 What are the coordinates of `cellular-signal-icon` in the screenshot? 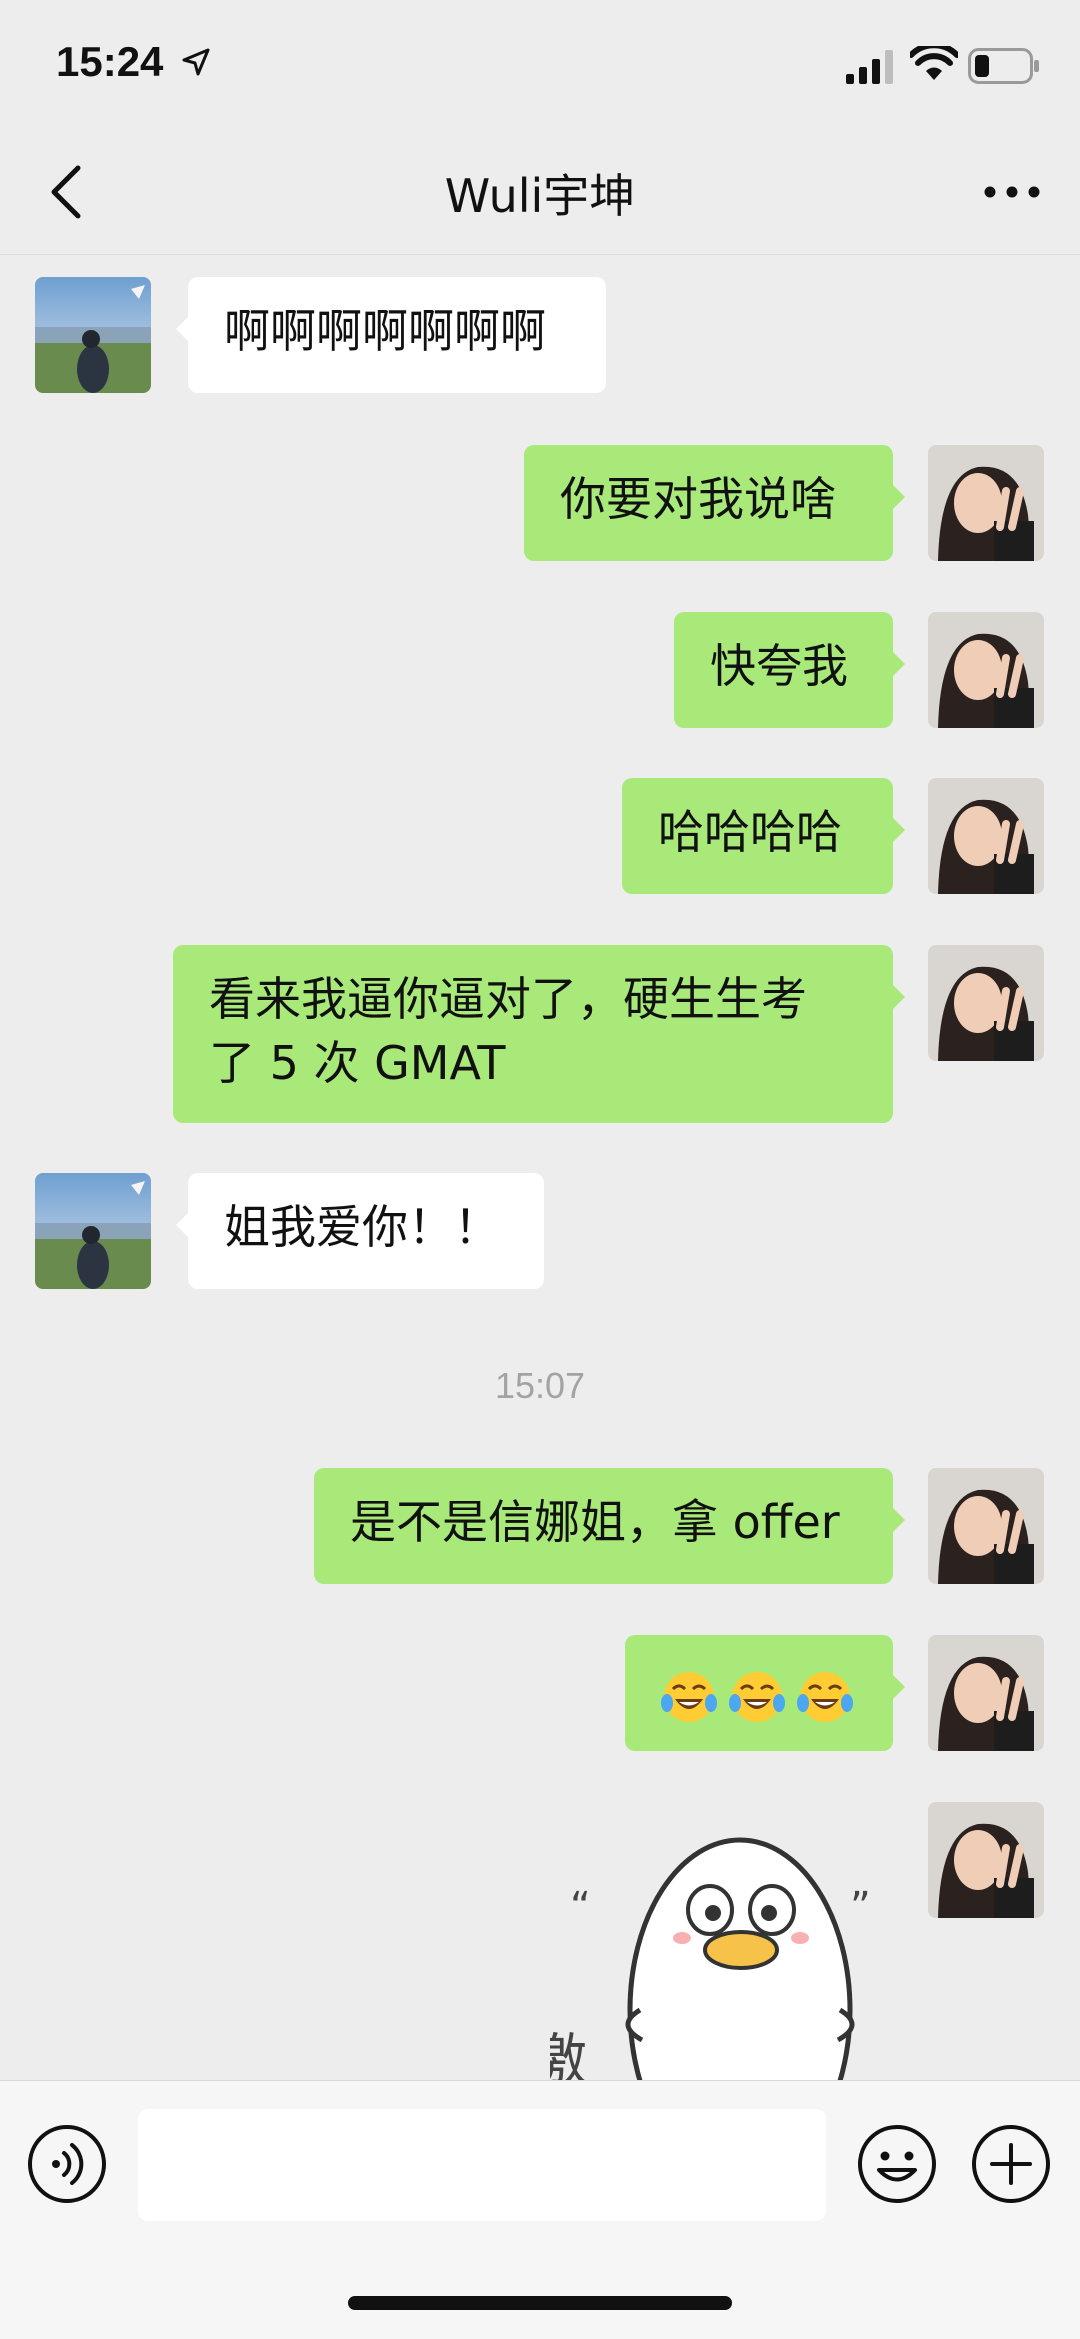 It's located at (869, 67).